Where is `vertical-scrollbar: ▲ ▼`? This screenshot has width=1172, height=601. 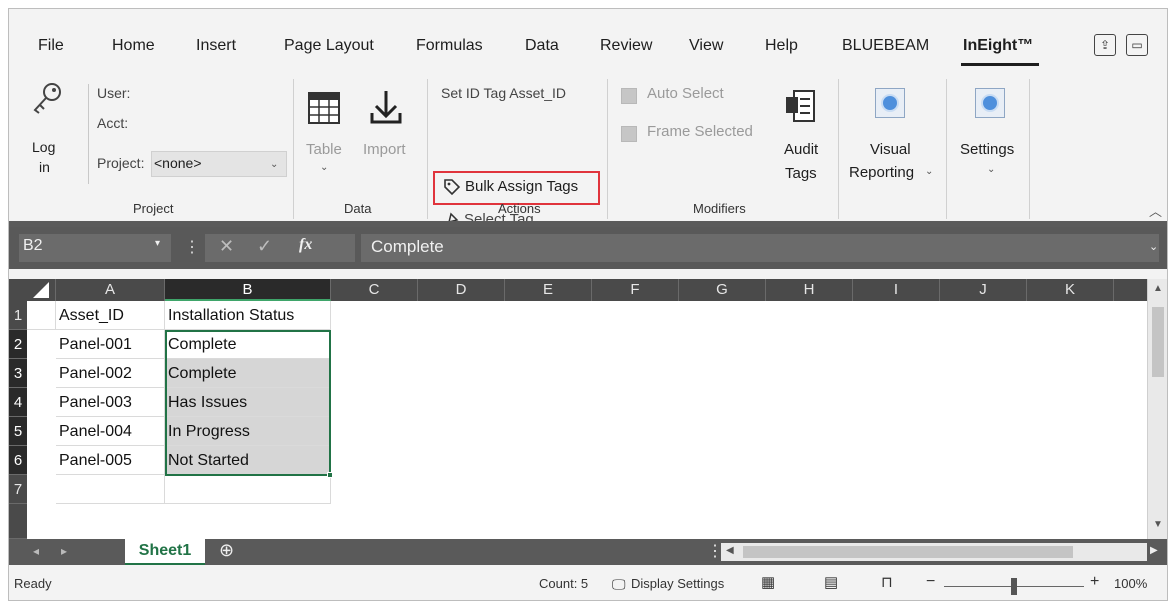 vertical-scrollbar: ▲ ▼ is located at coordinates (1157, 409).